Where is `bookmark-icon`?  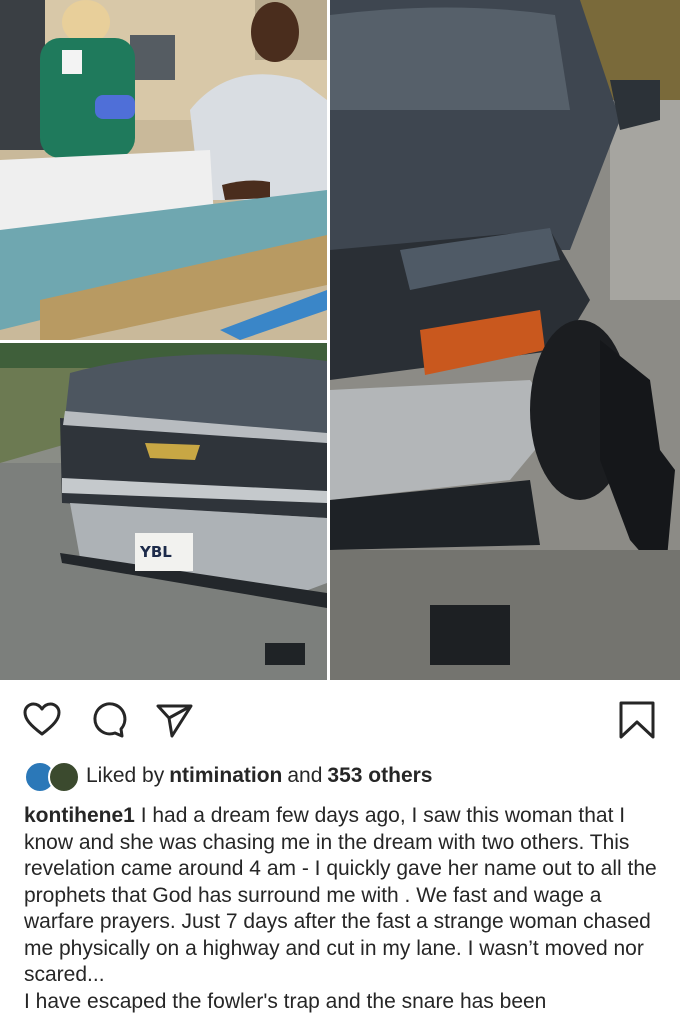
bookmark-icon is located at coordinates (637, 720).